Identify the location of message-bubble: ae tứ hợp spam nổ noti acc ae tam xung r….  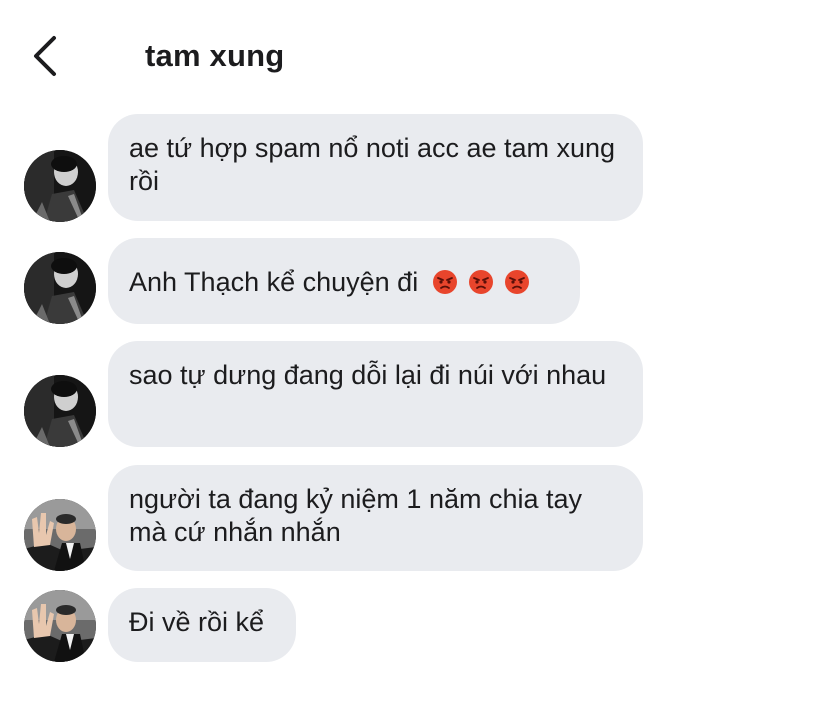
(375, 167).